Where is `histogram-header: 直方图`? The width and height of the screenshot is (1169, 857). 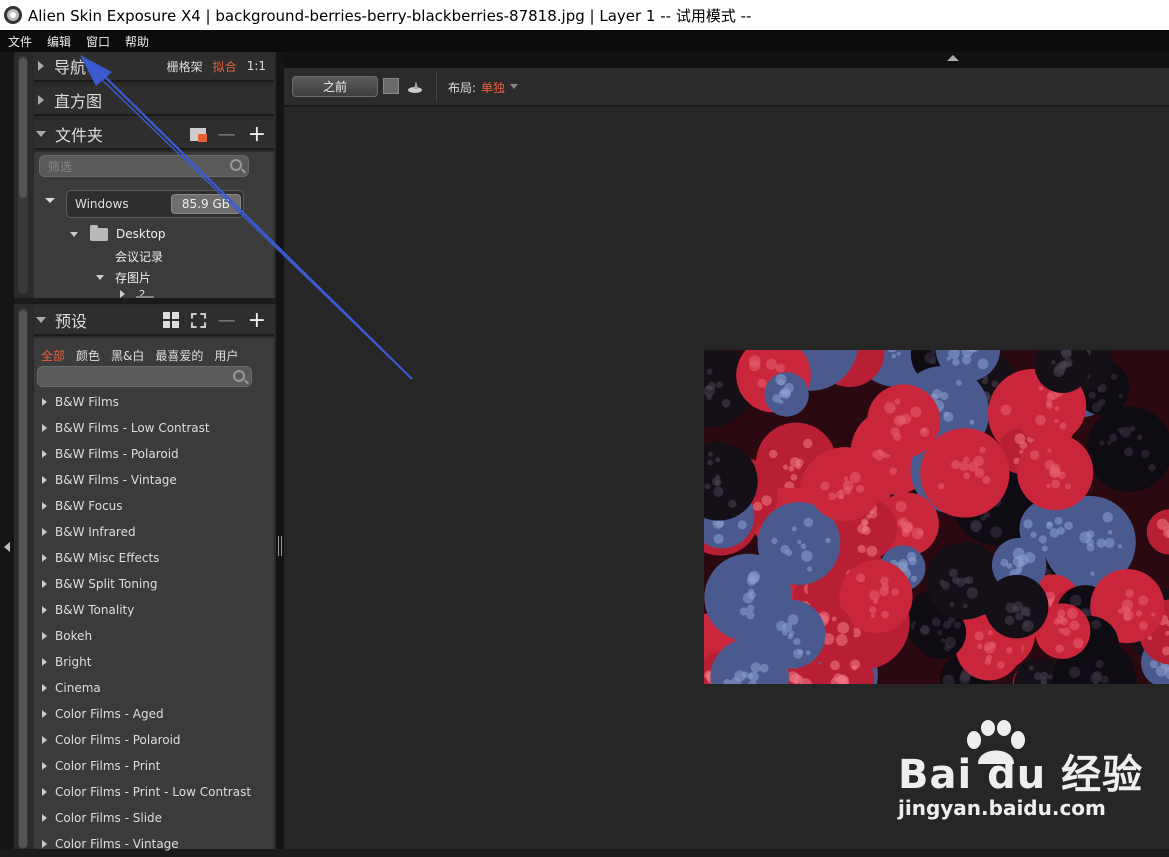 histogram-header: 直方图 is located at coordinates (154, 101).